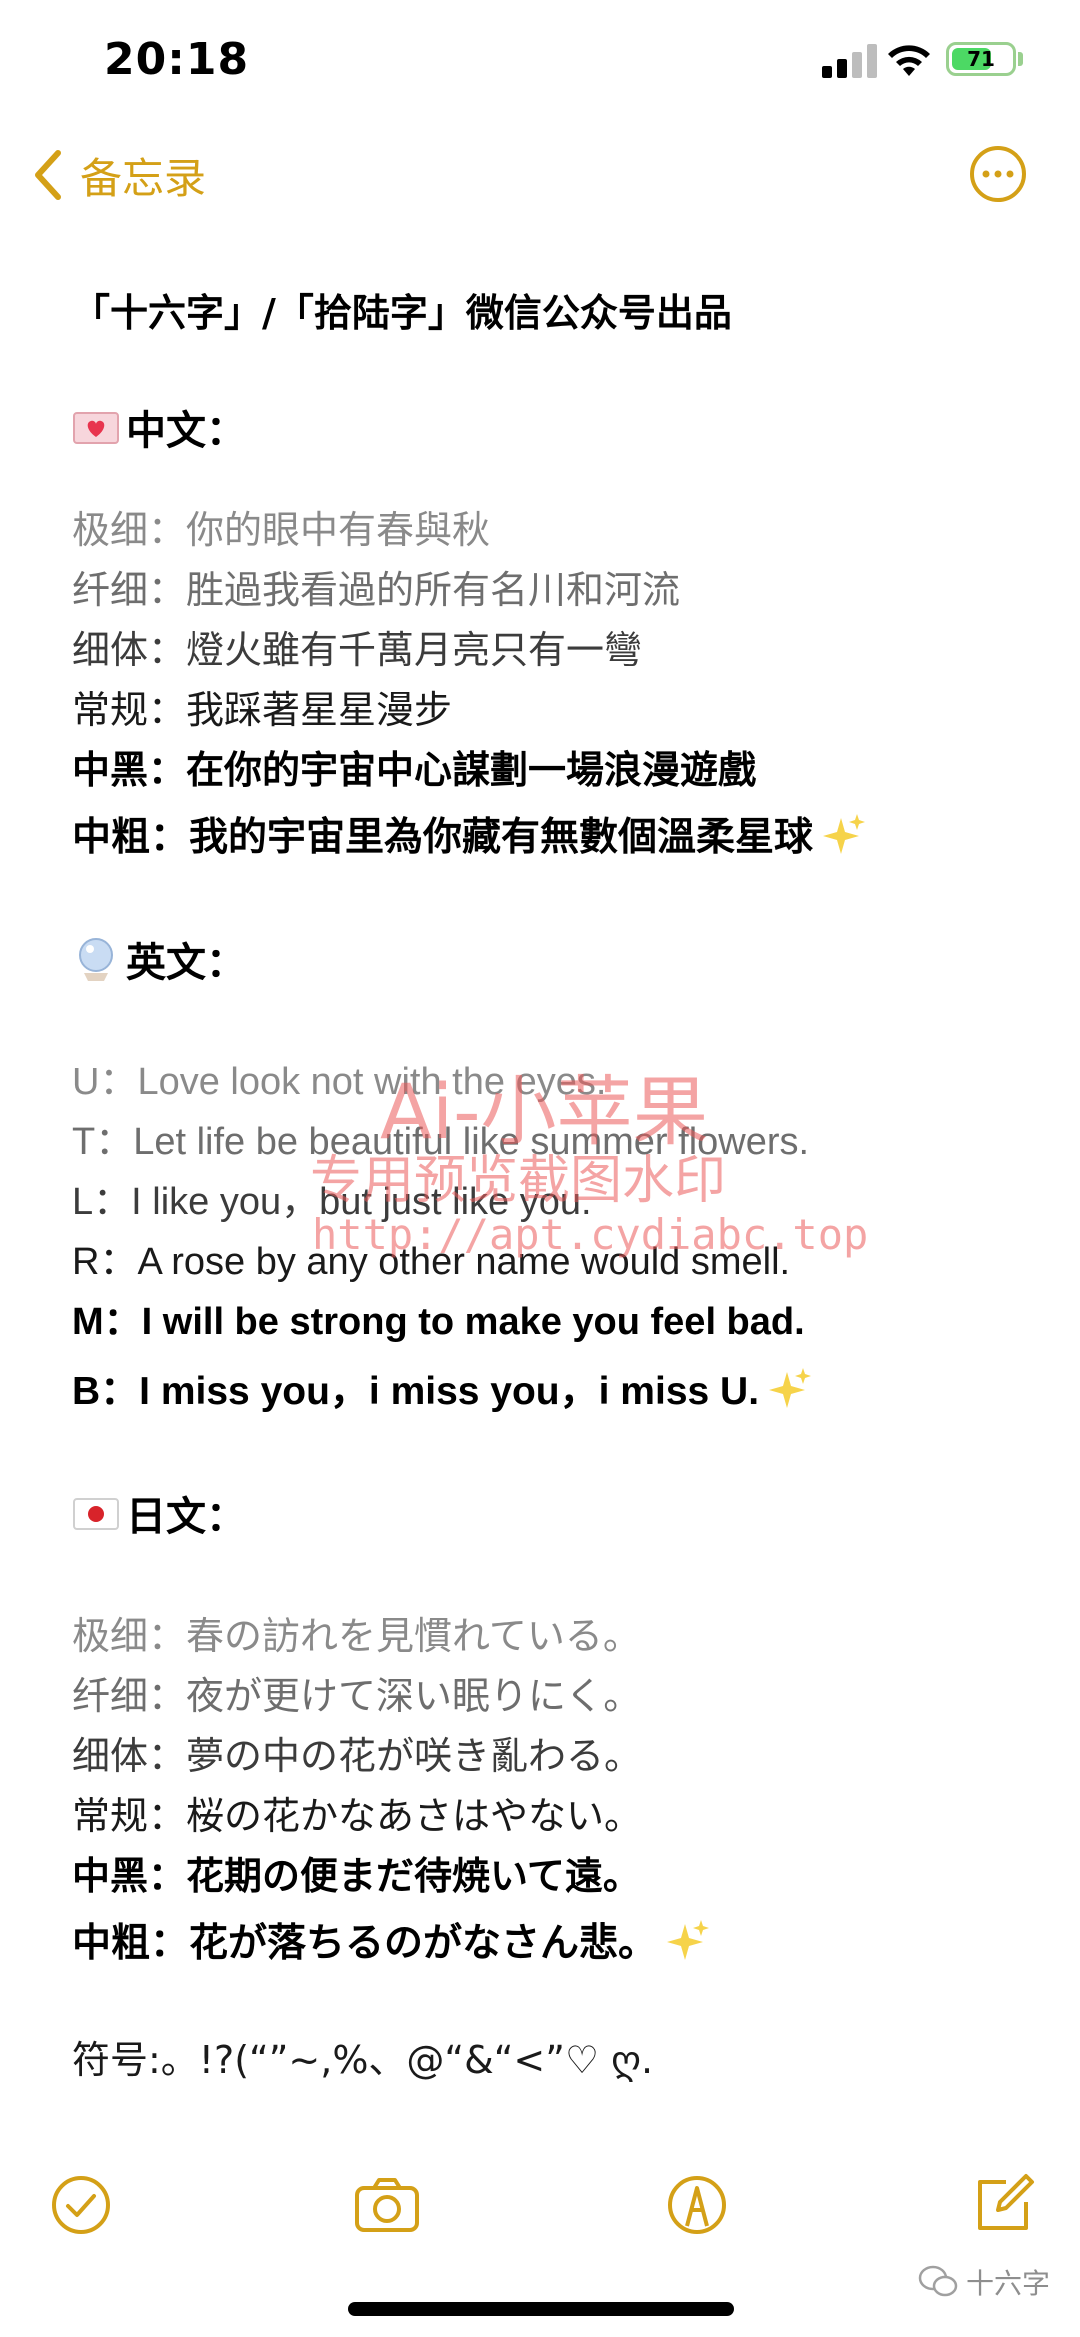 The image size is (1080, 2337). What do you see at coordinates (909, 60) in the screenshot?
I see `wifi-icon` at bounding box center [909, 60].